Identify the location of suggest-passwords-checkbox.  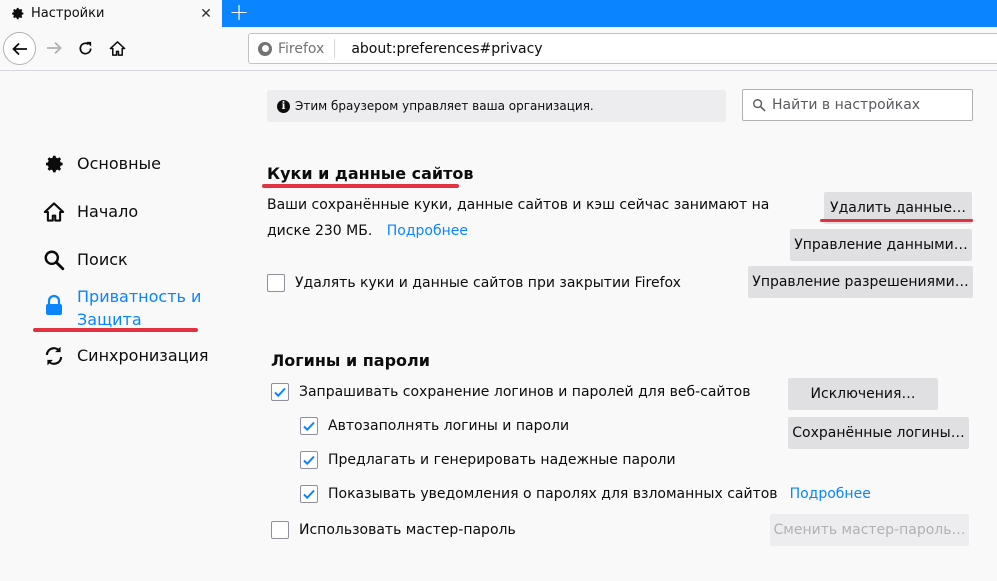
(309, 460).